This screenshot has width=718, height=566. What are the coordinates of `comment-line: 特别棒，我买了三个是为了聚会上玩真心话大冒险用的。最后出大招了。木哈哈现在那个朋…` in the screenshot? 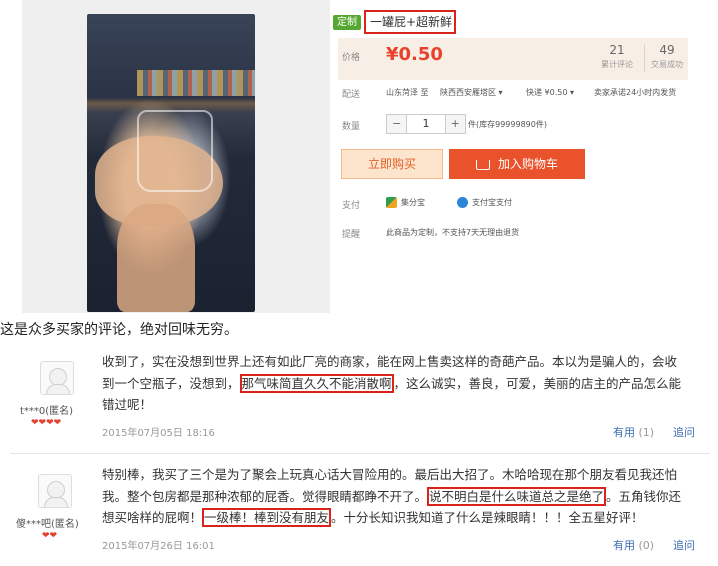 It's located at (390, 474).